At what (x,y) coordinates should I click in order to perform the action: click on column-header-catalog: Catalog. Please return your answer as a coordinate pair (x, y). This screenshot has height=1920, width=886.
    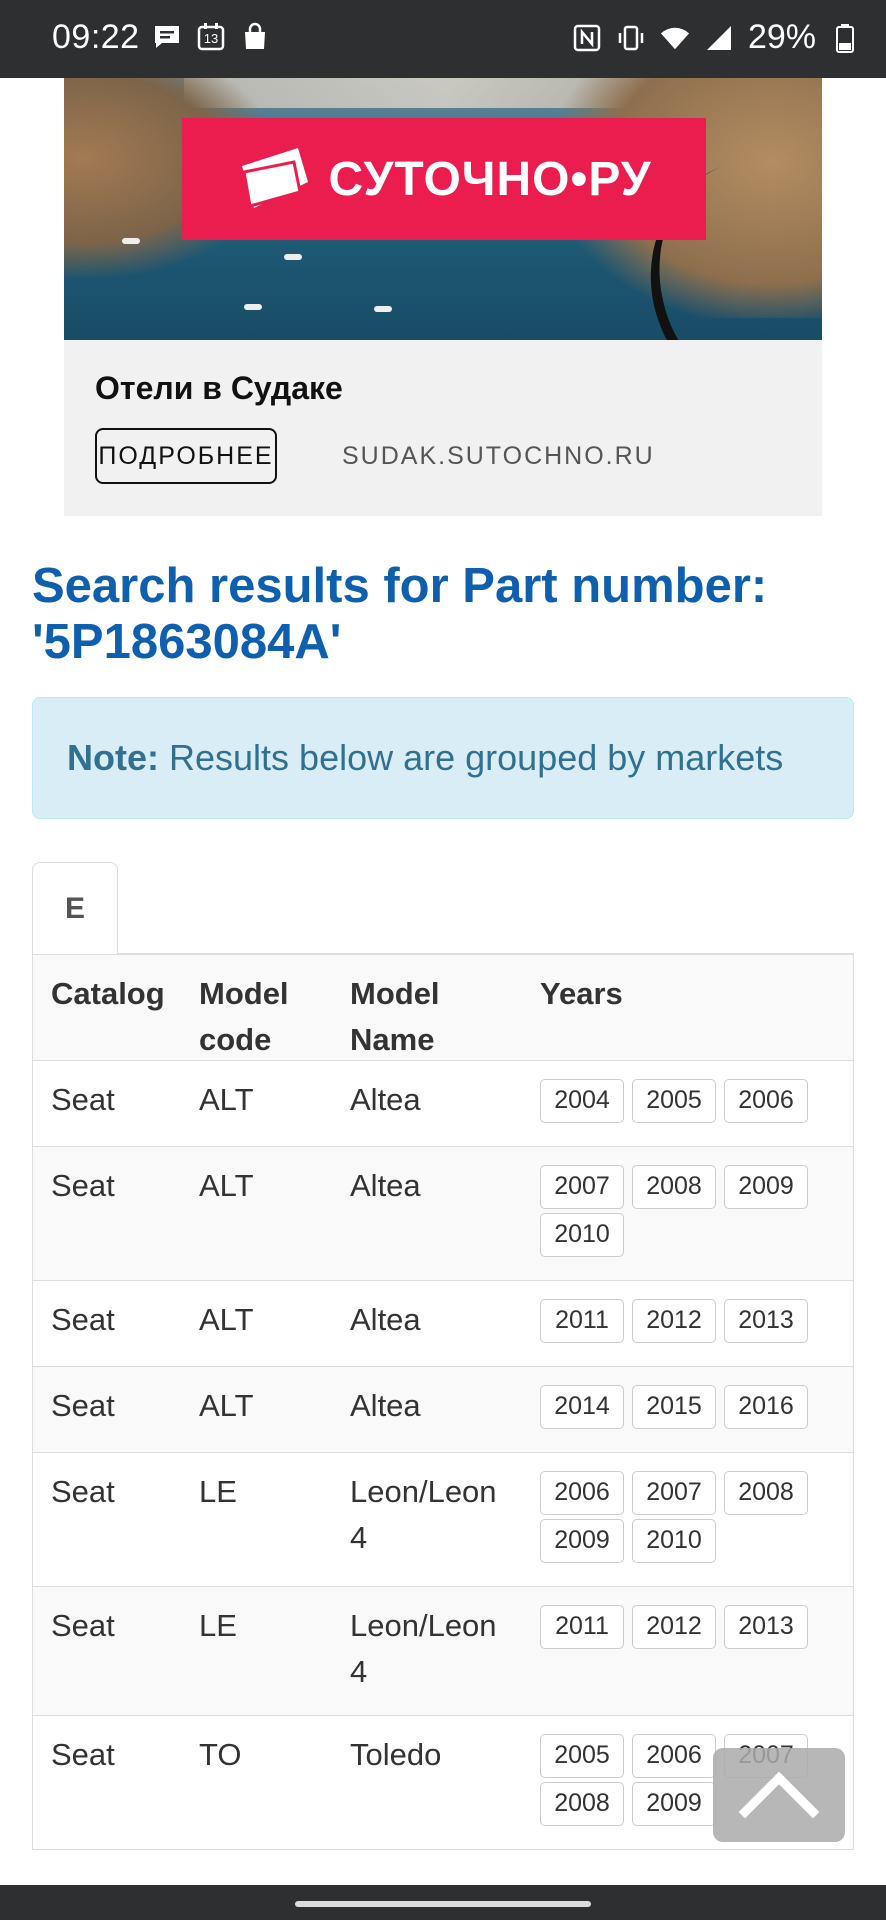
    Looking at the image, I should click on (108, 993).